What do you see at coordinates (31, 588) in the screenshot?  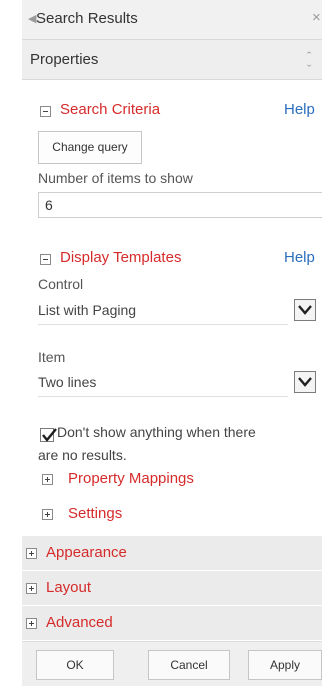 I see `expand-layout-icon` at bounding box center [31, 588].